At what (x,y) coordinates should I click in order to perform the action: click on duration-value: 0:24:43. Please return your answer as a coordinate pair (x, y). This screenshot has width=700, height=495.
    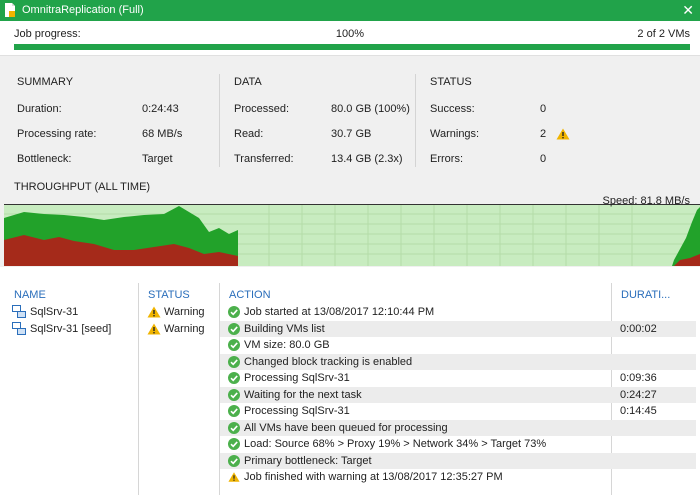
    Looking at the image, I should click on (160, 109).